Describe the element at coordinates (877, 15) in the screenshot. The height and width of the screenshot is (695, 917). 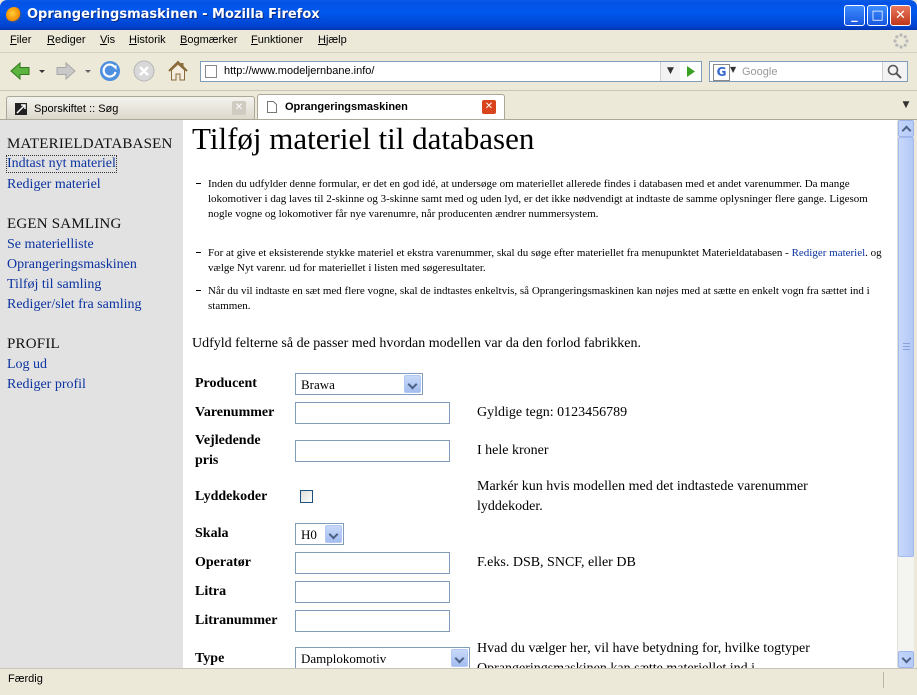
I see `maximize-button: □` at that location.